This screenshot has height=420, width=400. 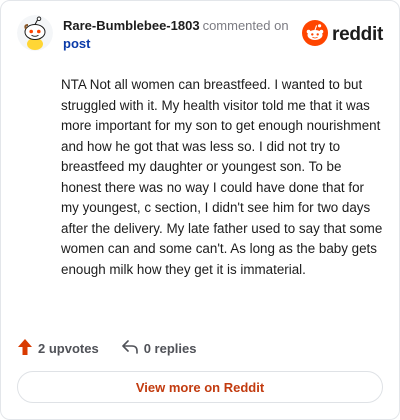 What do you see at coordinates (132, 348) in the screenshot?
I see `reply-arrow-icon` at bounding box center [132, 348].